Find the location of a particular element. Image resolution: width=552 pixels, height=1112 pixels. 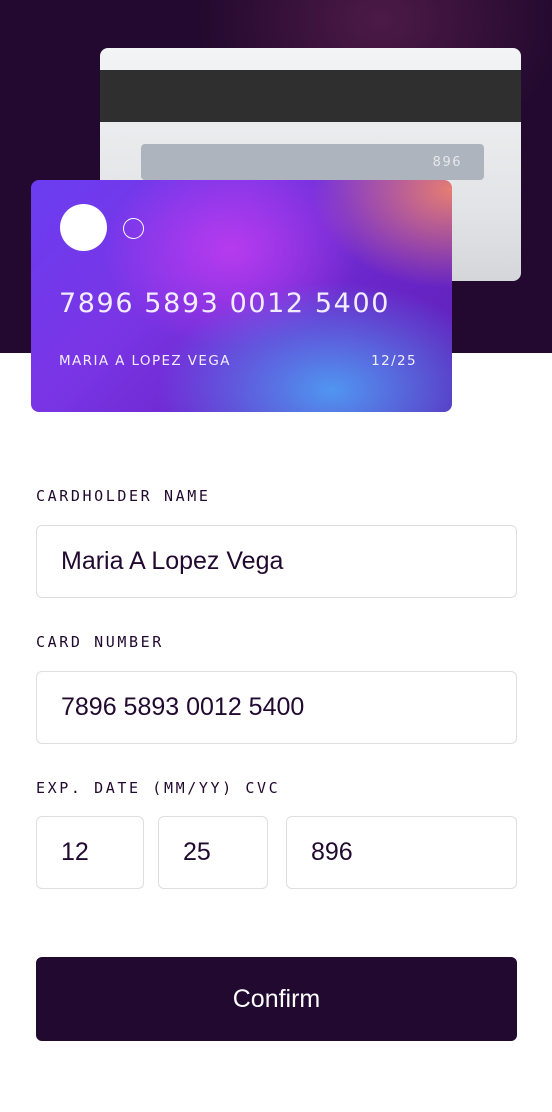

magnetic-stripe is located at coordinates (310, 96).